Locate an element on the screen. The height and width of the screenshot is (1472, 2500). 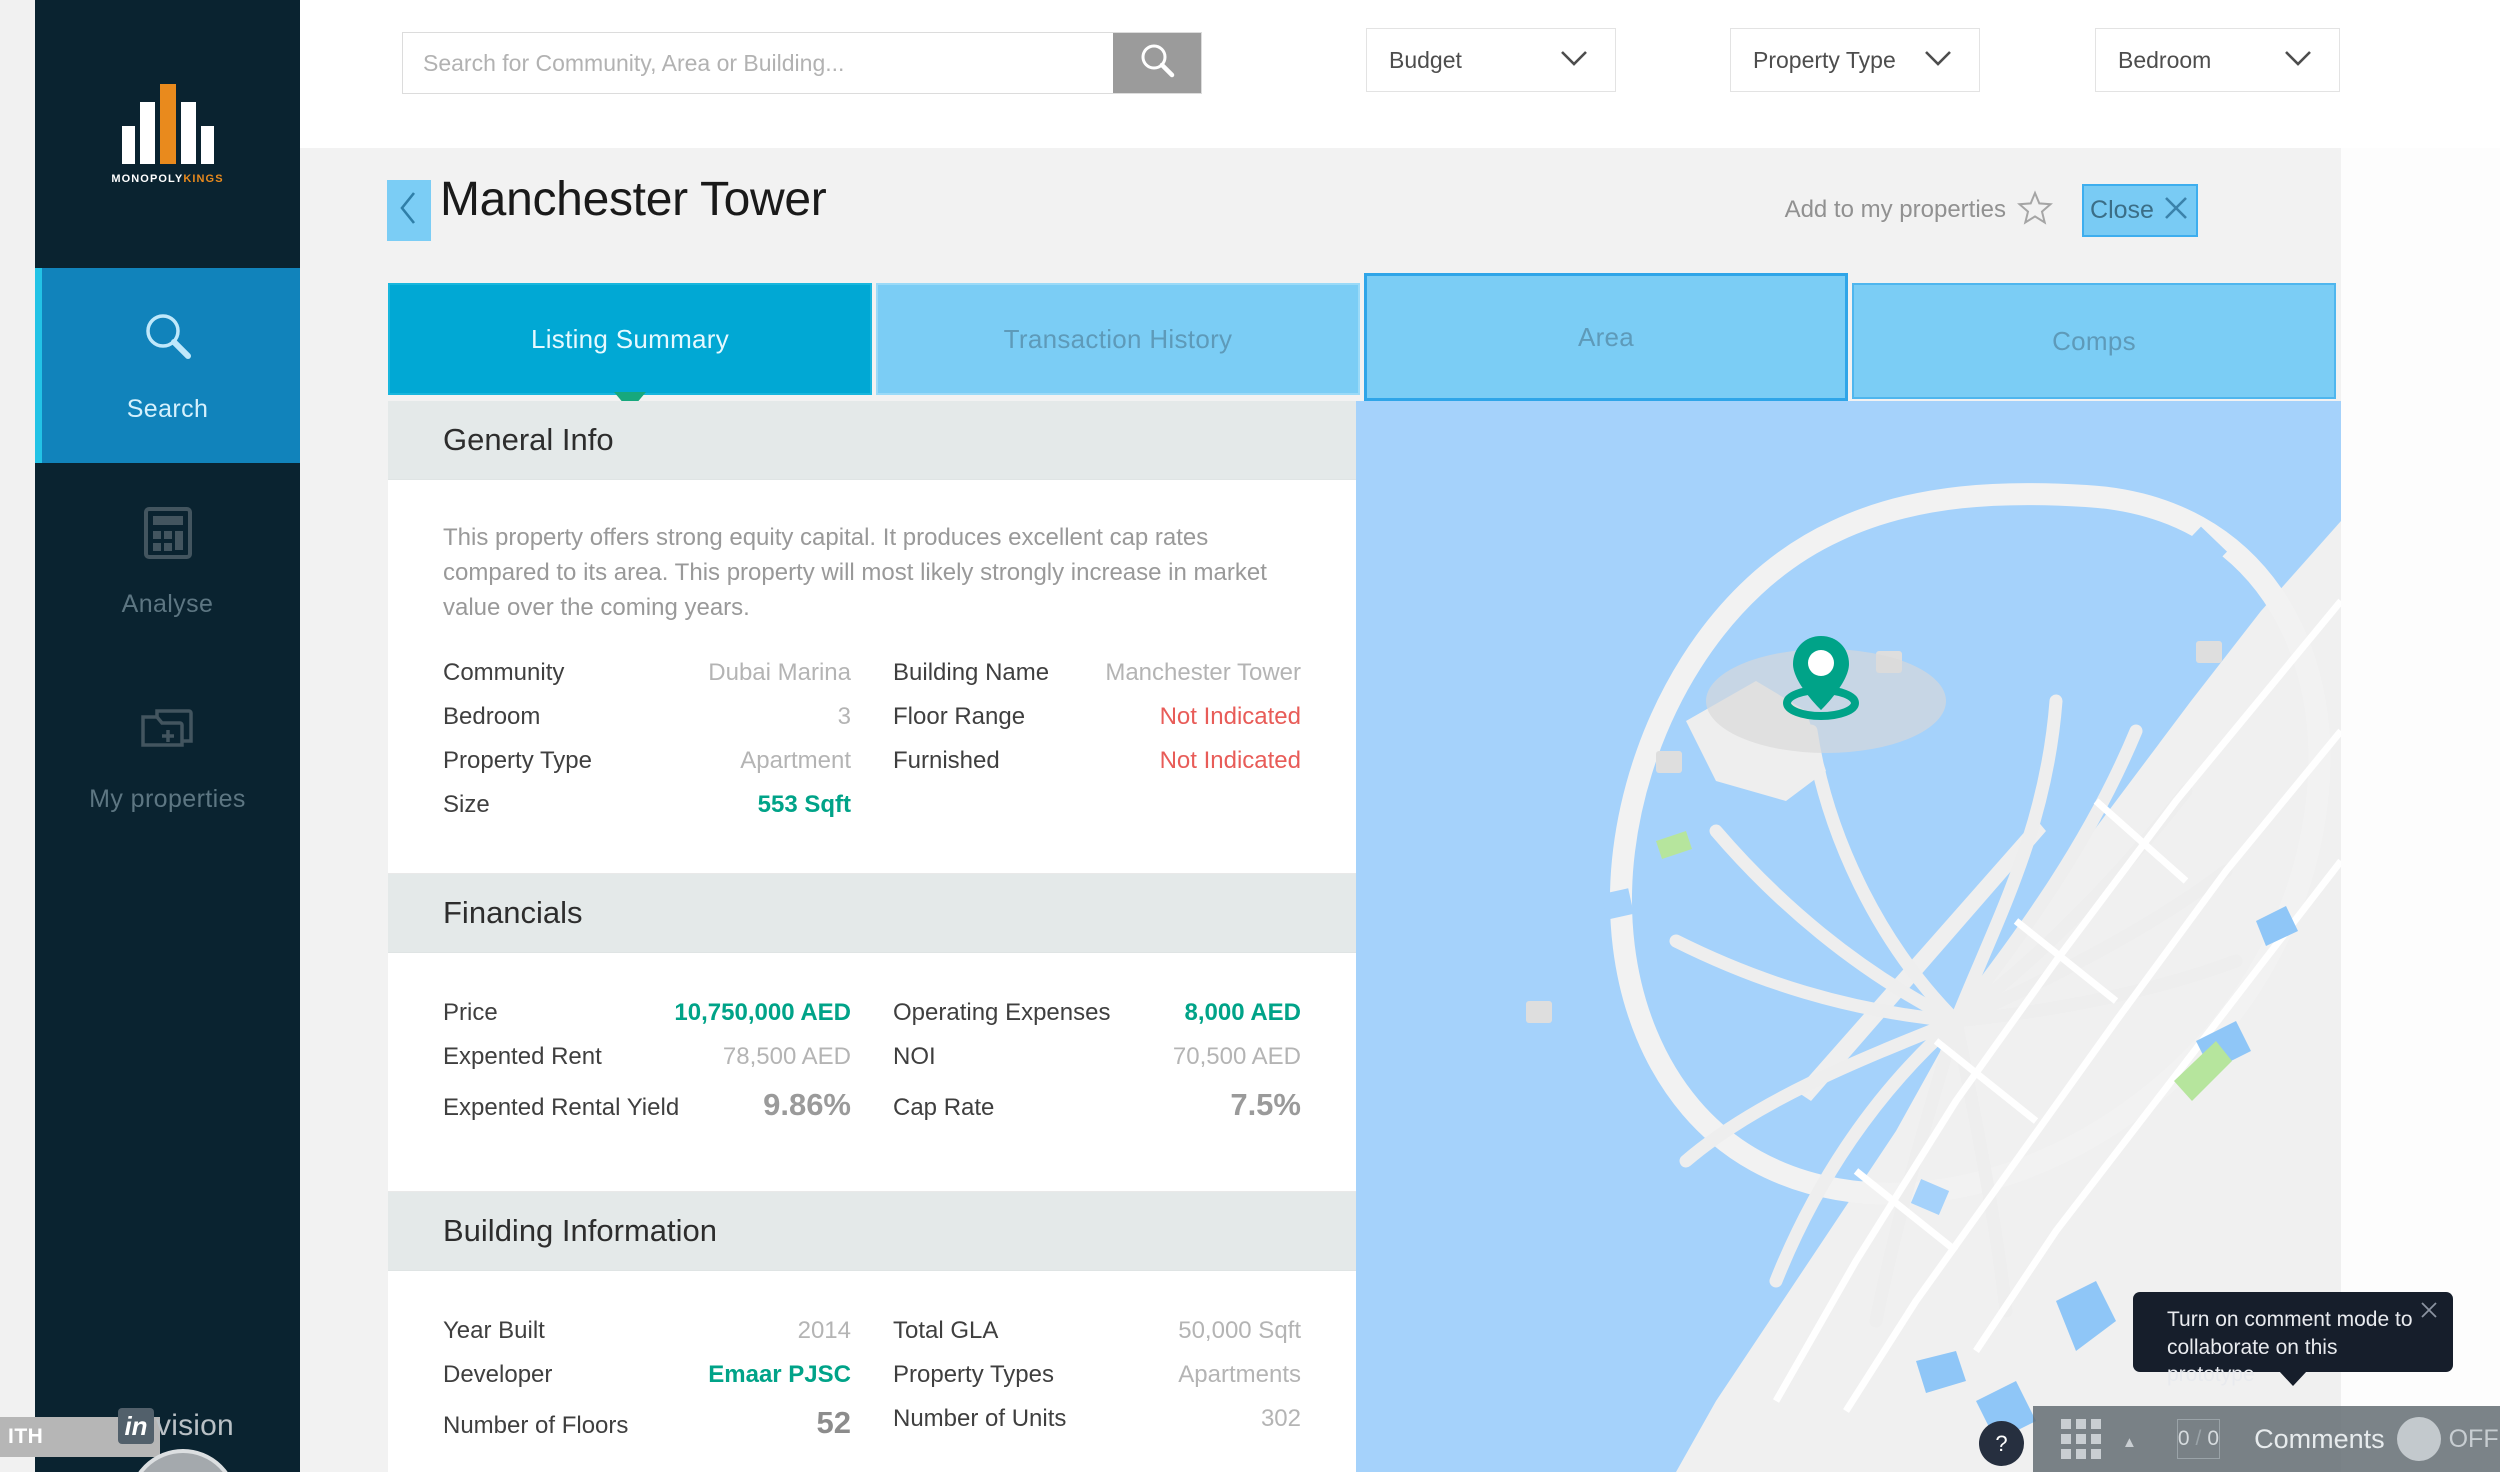
field-bedroom: Bedroom 3 is located at coordinates (647, 725).